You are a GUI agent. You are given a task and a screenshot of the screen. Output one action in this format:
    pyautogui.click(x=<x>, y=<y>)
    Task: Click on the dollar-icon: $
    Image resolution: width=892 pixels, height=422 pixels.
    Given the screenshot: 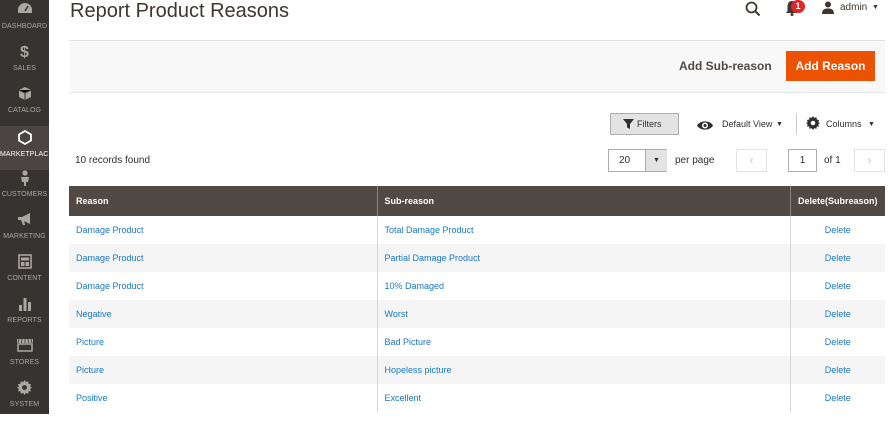 What is the action you would take?
    pyautogui.click(x=24, y=52)
    